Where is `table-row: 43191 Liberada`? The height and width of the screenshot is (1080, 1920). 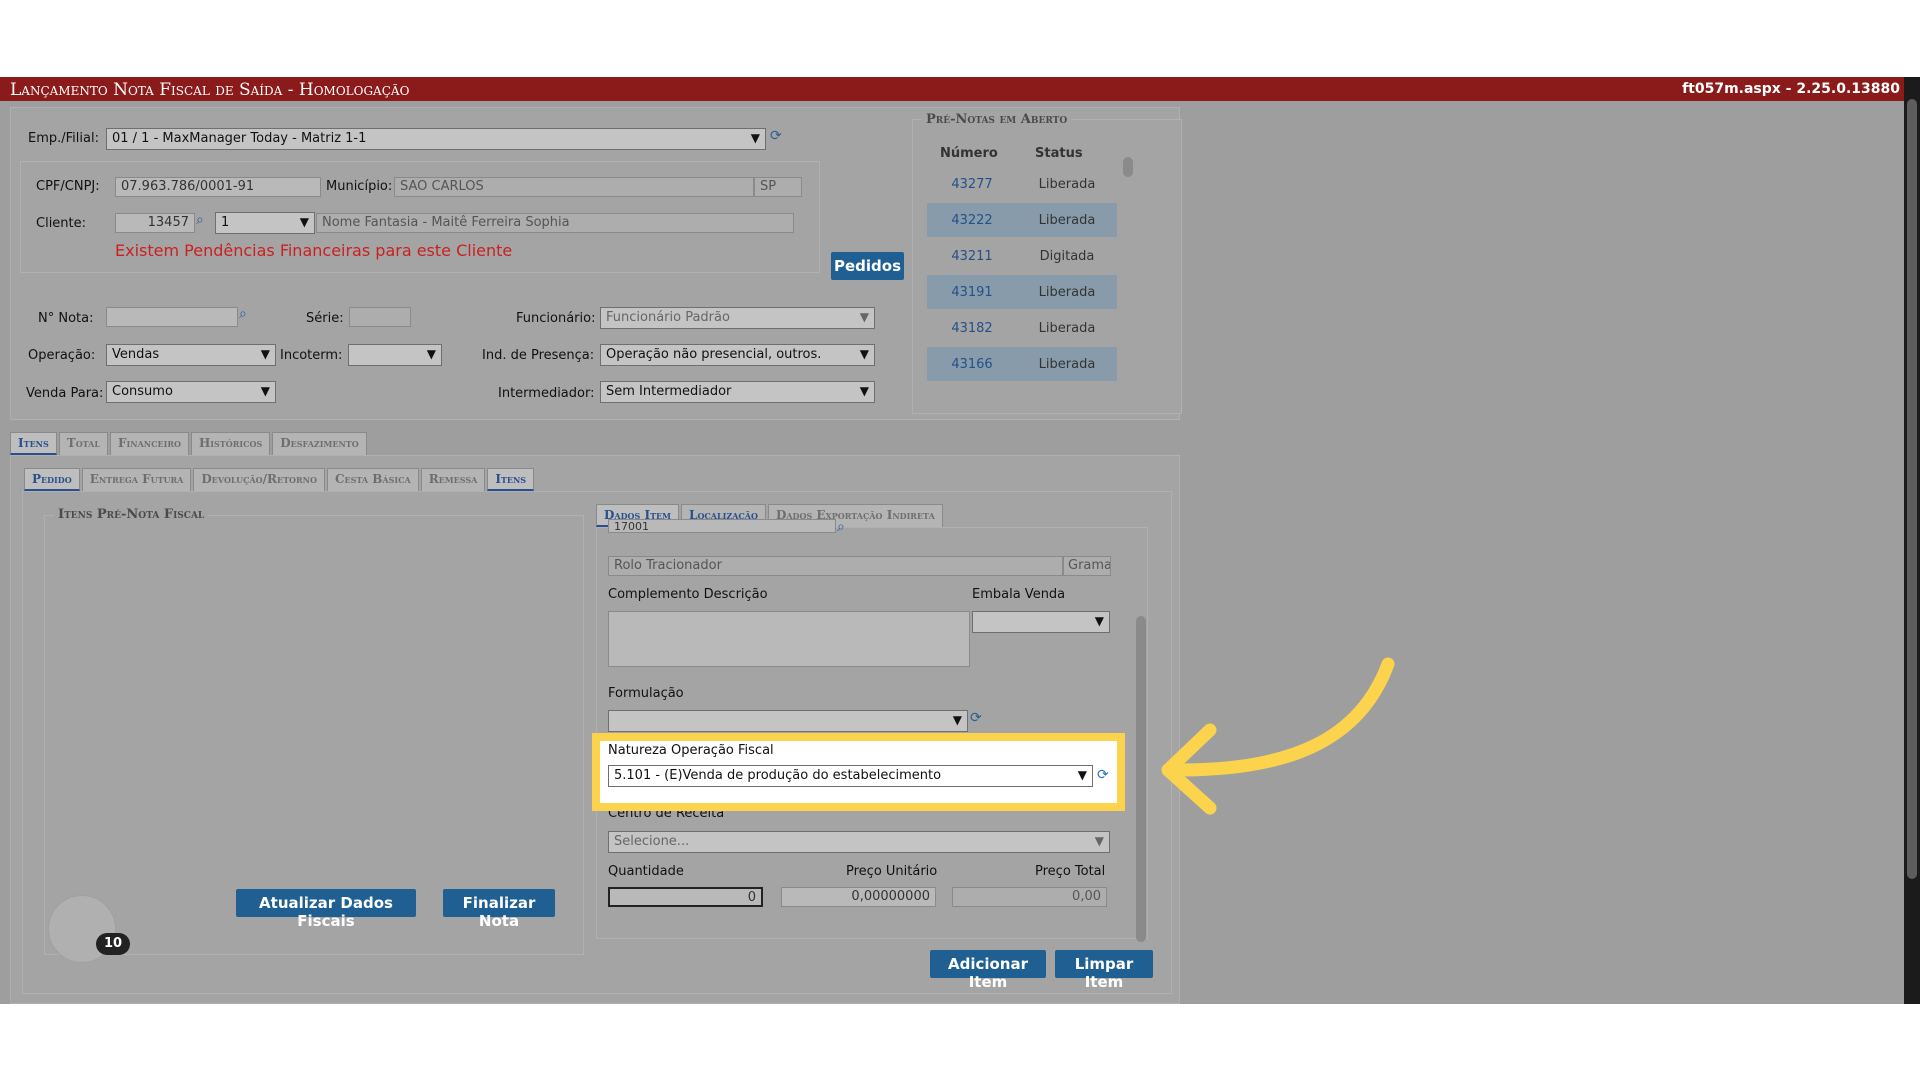 table-row: 43191 Liberada is located at coordinates (1022, 292).